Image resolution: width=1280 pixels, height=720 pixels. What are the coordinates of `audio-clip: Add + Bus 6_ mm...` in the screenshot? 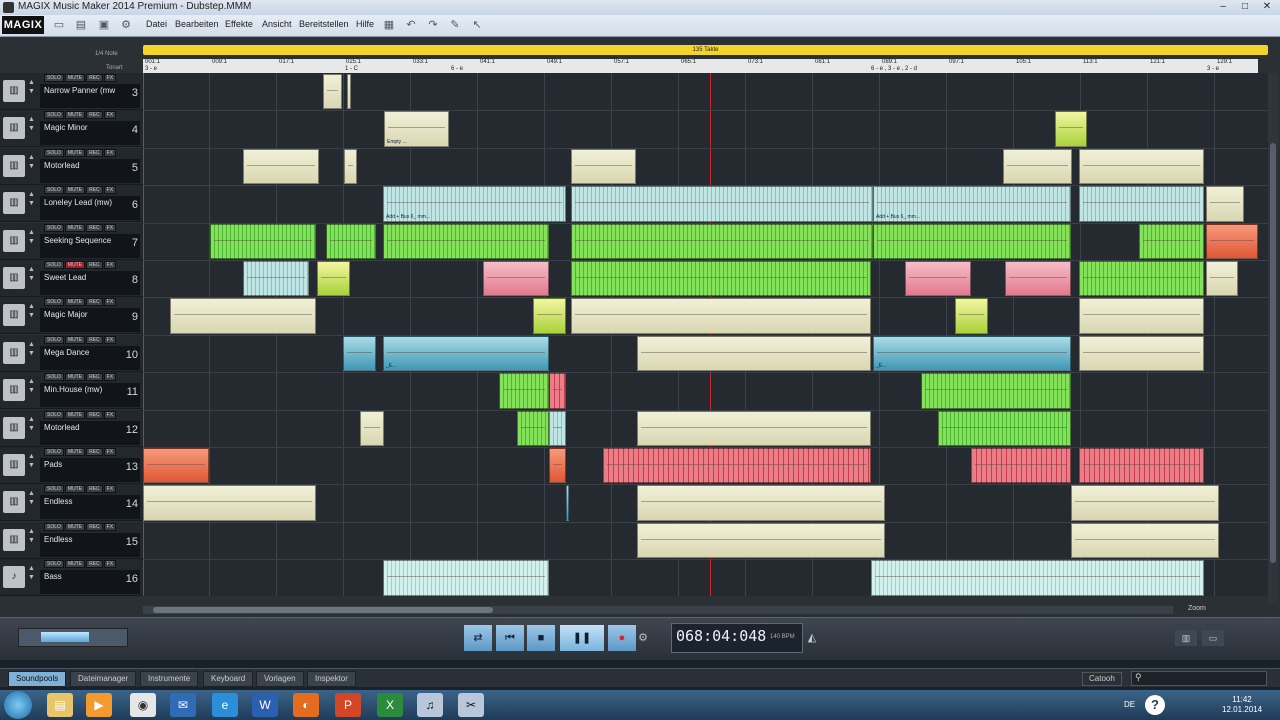 It's located at (972, 204).